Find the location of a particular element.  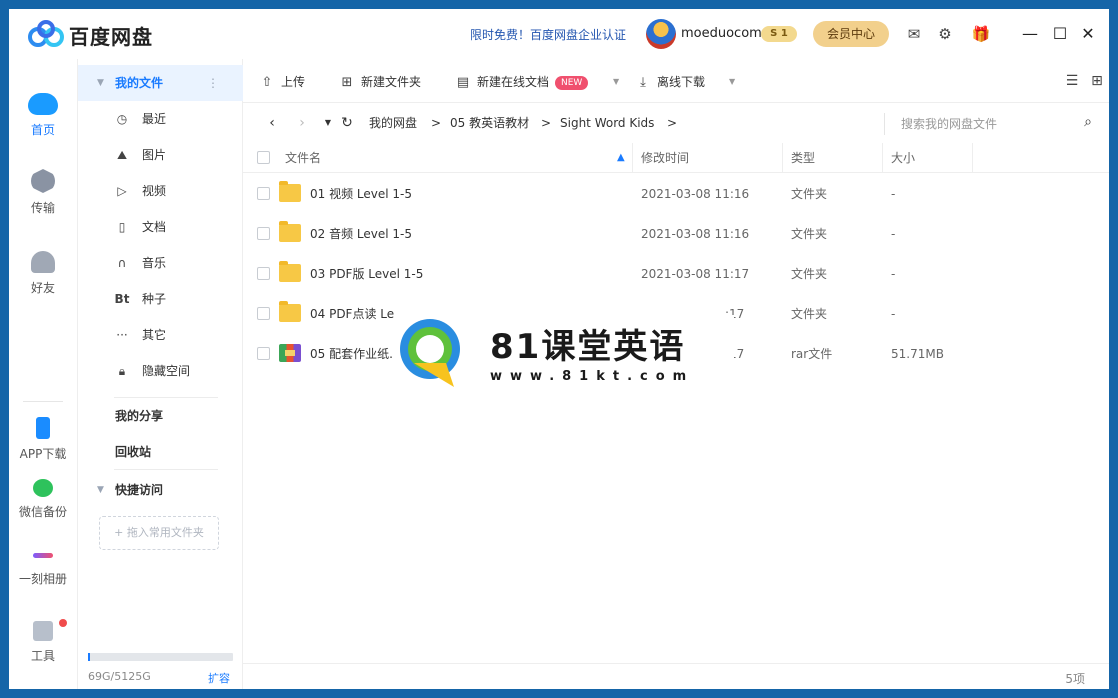

lock-icon: 🔒︎ is located at coordinates (122, 371).